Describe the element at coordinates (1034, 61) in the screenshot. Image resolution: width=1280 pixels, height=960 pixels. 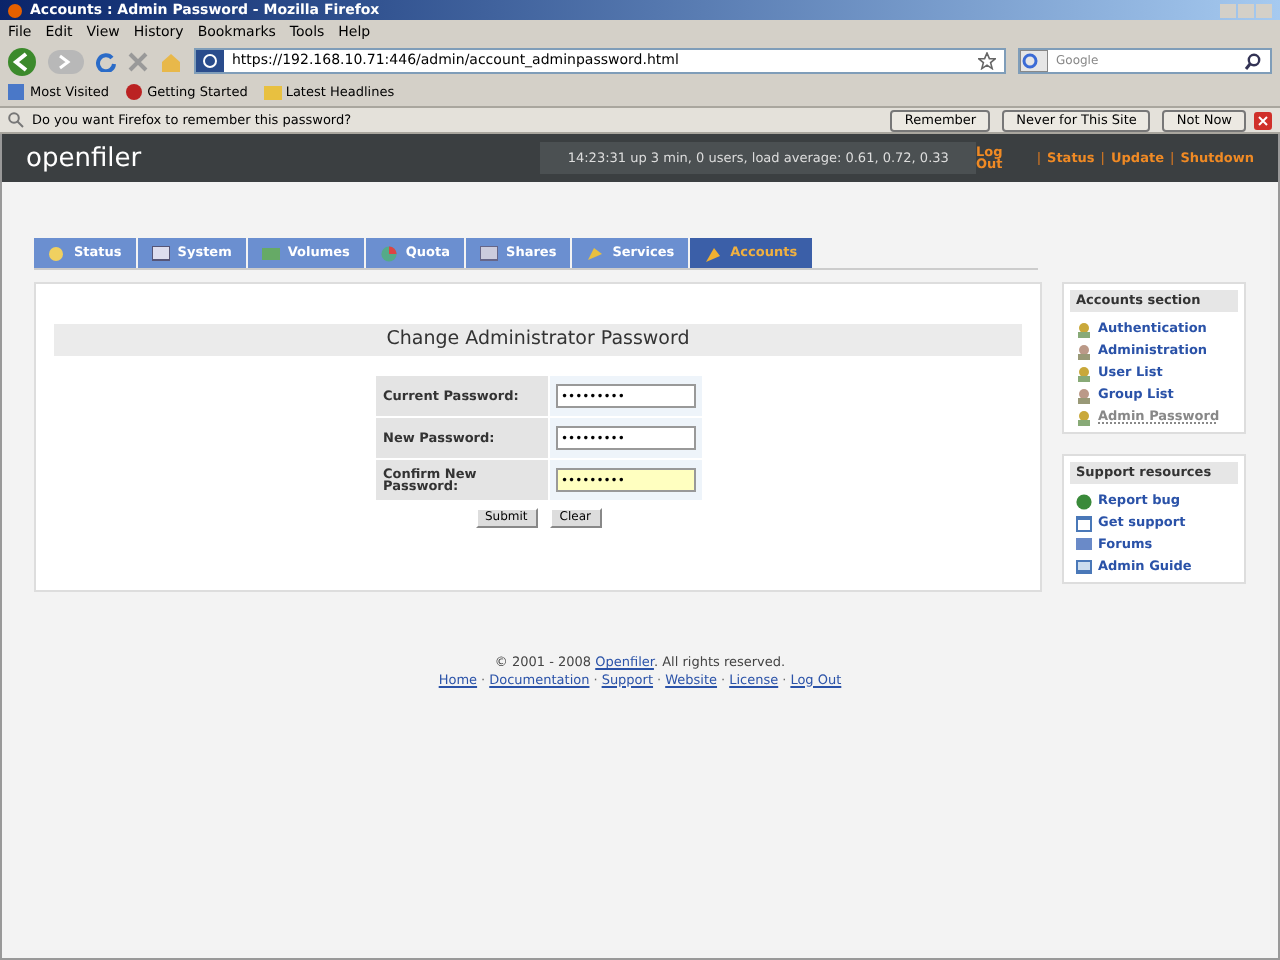
I see `search-engine-icon` at that location.